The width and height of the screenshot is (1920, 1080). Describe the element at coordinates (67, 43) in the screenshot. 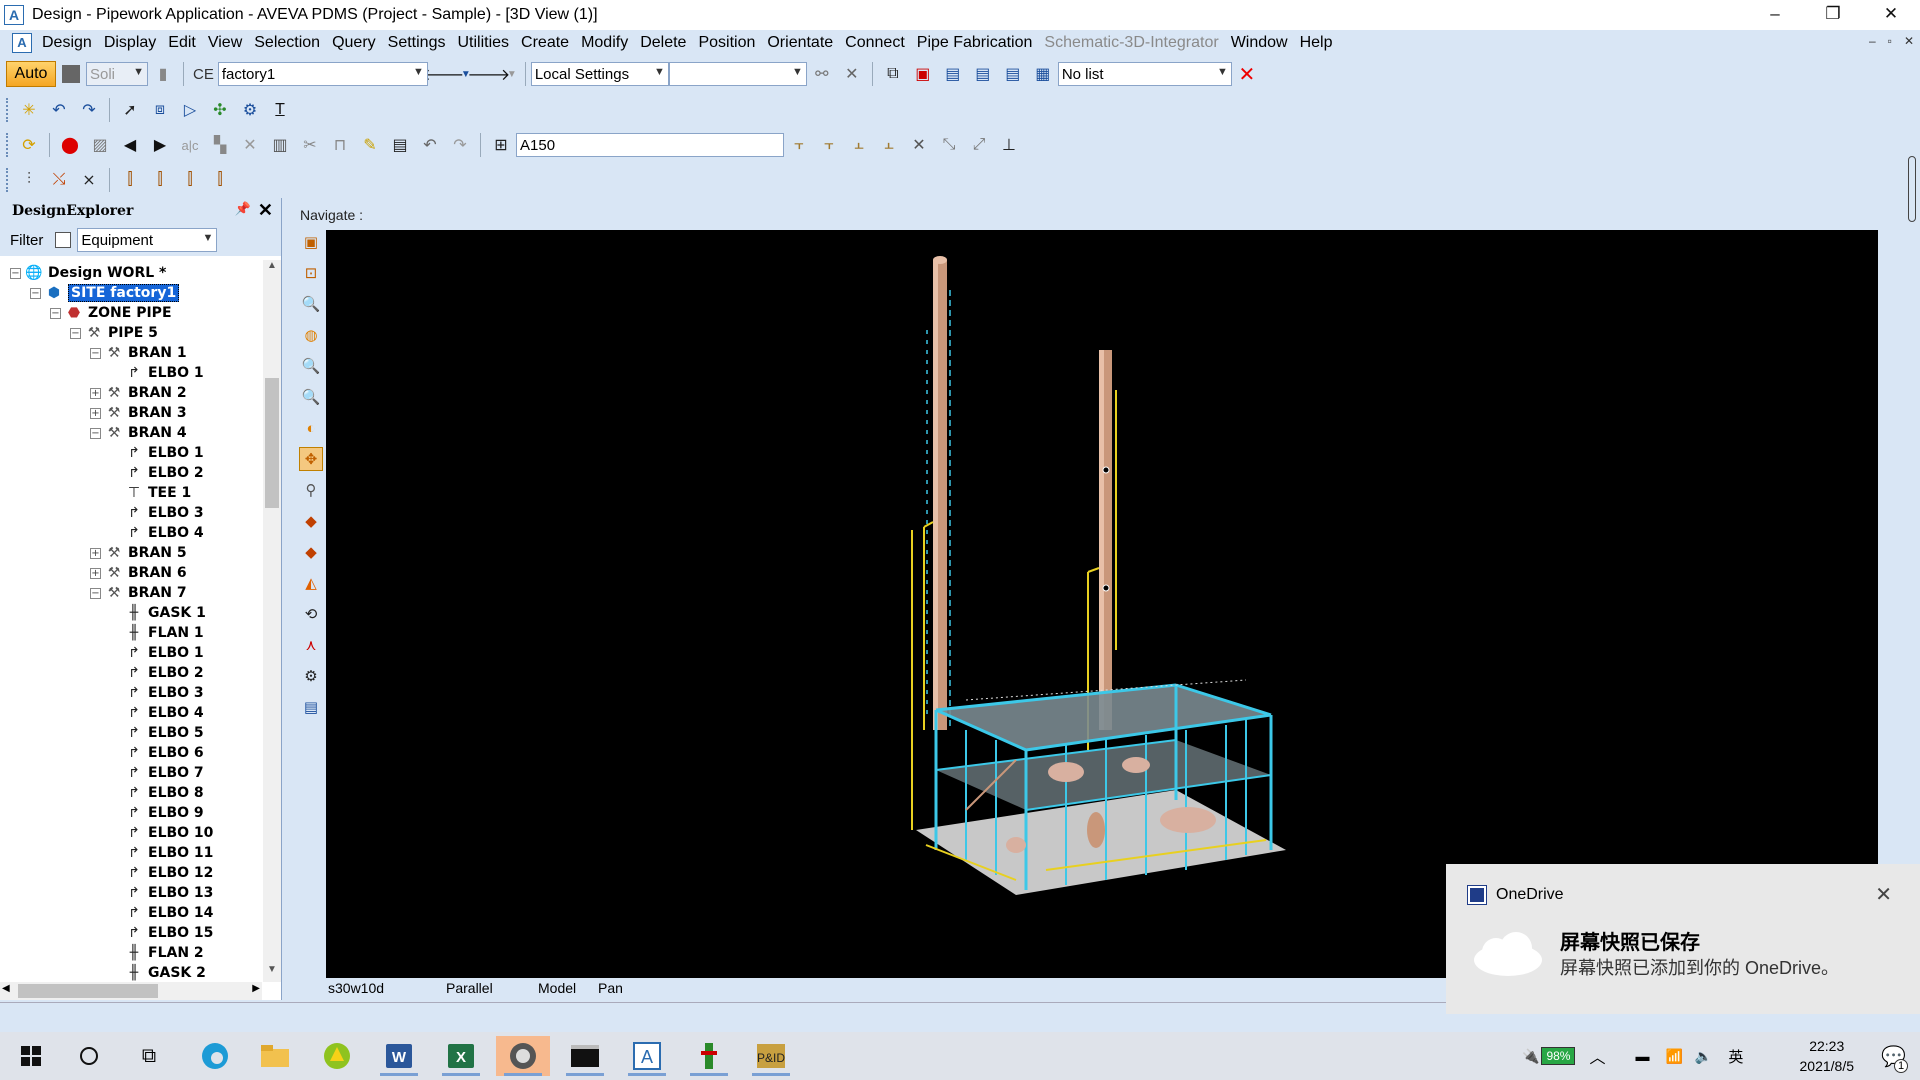

I see `menu-design: Design` at that location.